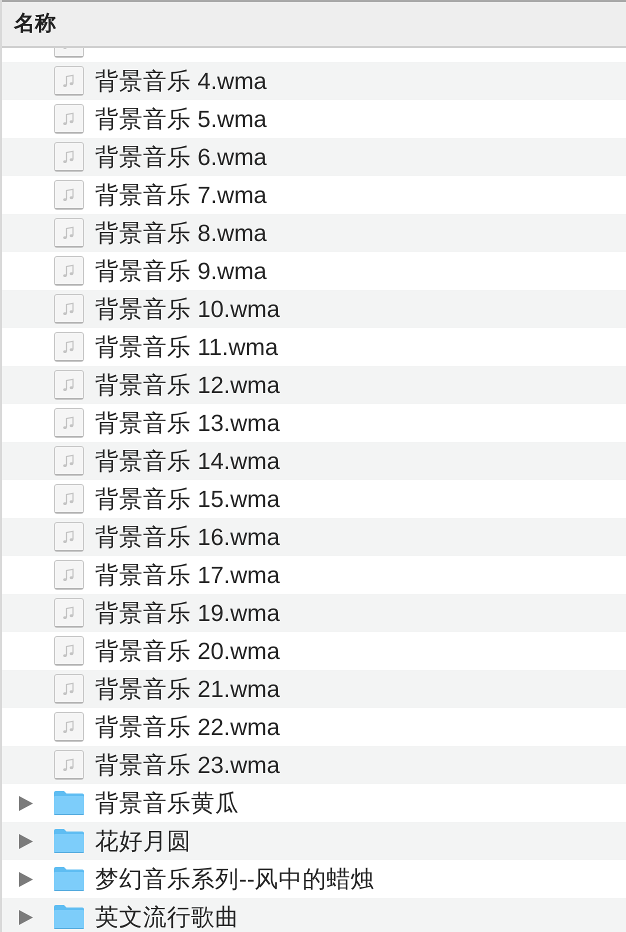  What do you see at coordinates (181, 157) in the screenshot?
I see `file-name: 背景音乐 6.wma` at bounding box center [181, 157].